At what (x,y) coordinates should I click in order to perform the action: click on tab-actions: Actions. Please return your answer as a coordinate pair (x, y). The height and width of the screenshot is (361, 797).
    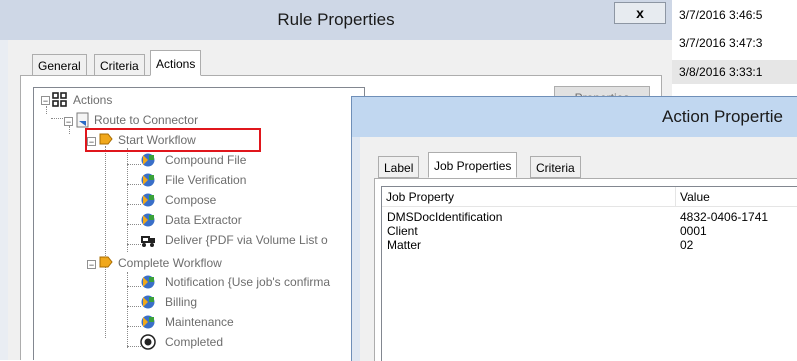
    Looking at the image, I should click on (176, 63).